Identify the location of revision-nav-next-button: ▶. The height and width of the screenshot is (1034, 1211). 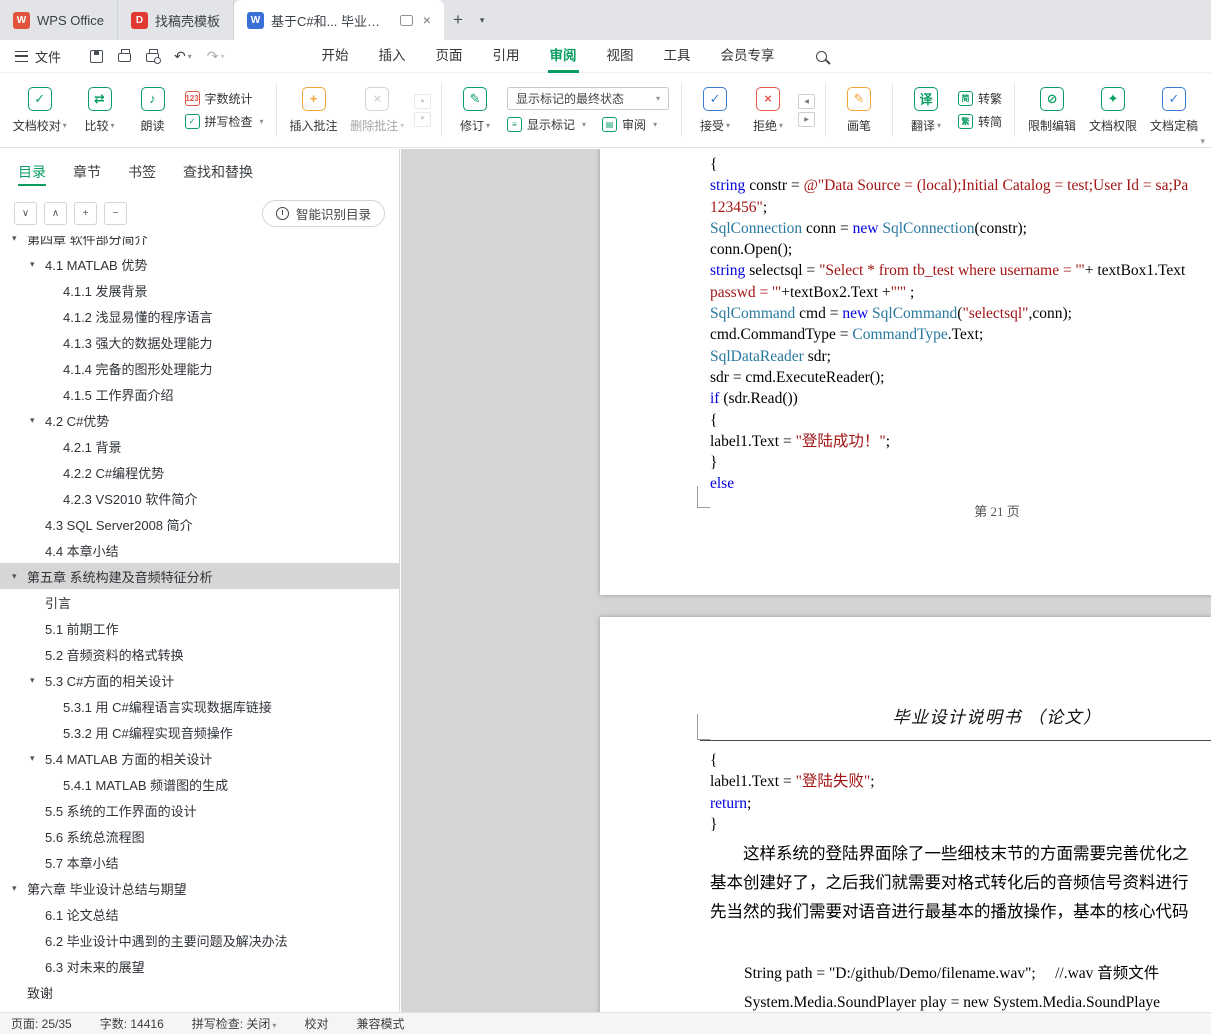
(807, 119).